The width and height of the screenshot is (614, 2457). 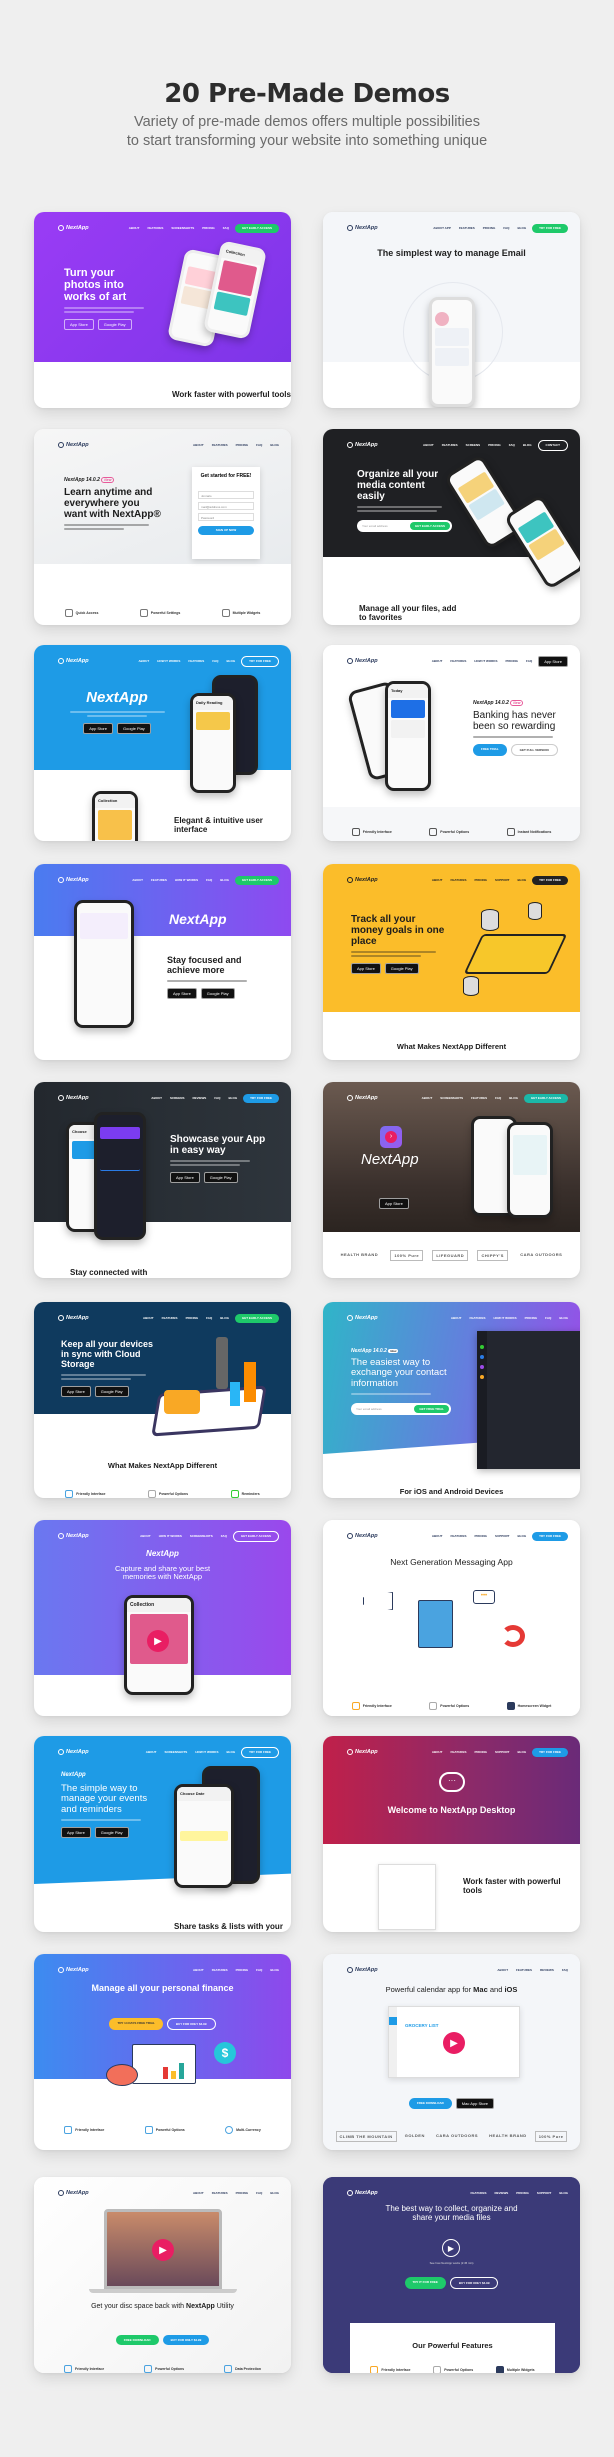 I want to click on early-access-button: Get Early Access, so click(x=429, y=526).